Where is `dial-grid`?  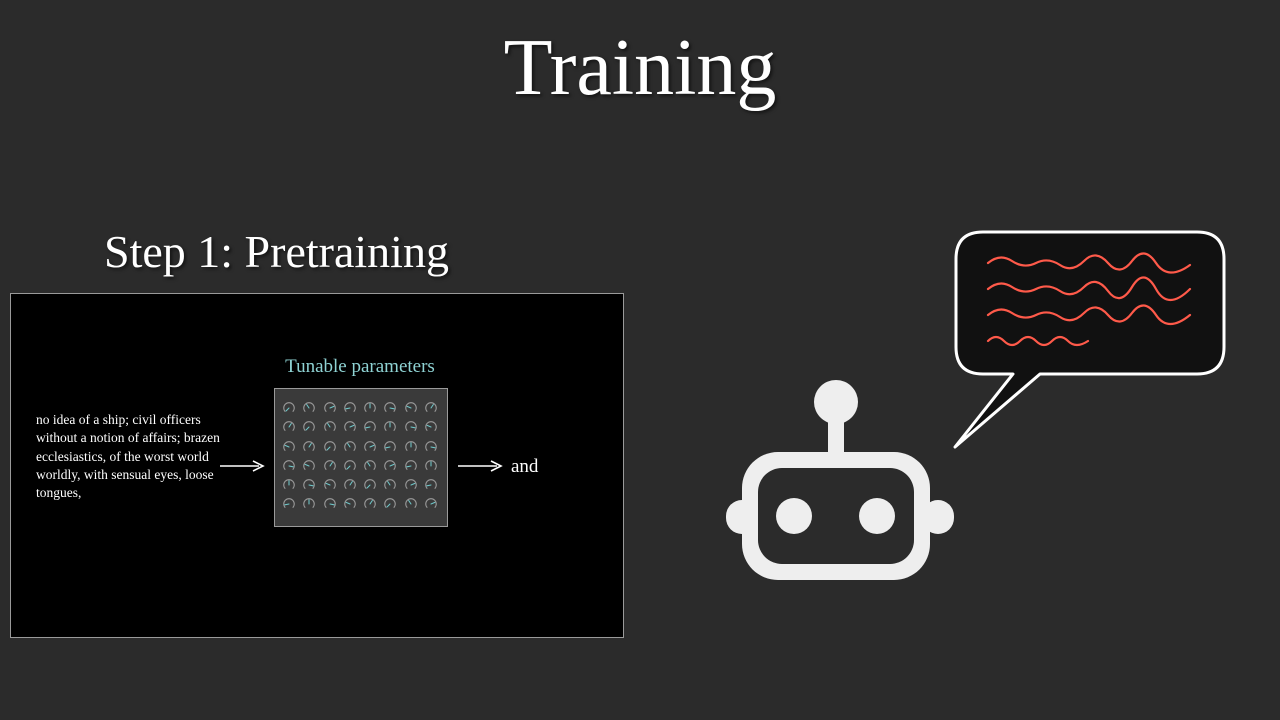 dial-grid is located at coordinates (363, 459).